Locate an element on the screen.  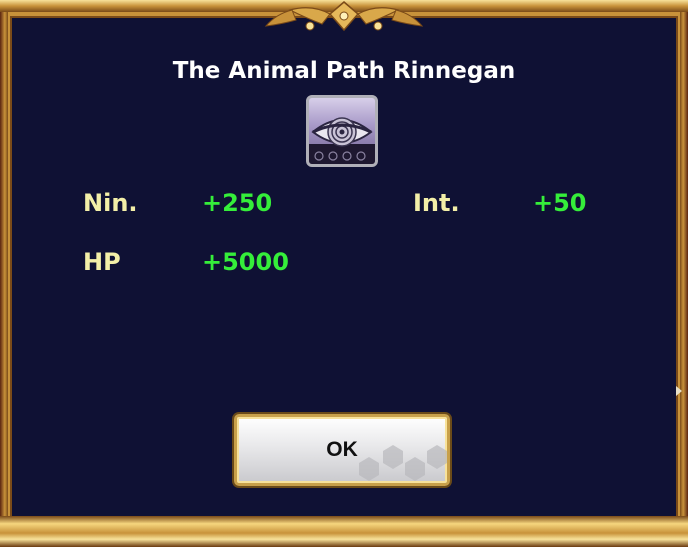
stat-value-intelligence: +50 is located at coordinates (560, 203).